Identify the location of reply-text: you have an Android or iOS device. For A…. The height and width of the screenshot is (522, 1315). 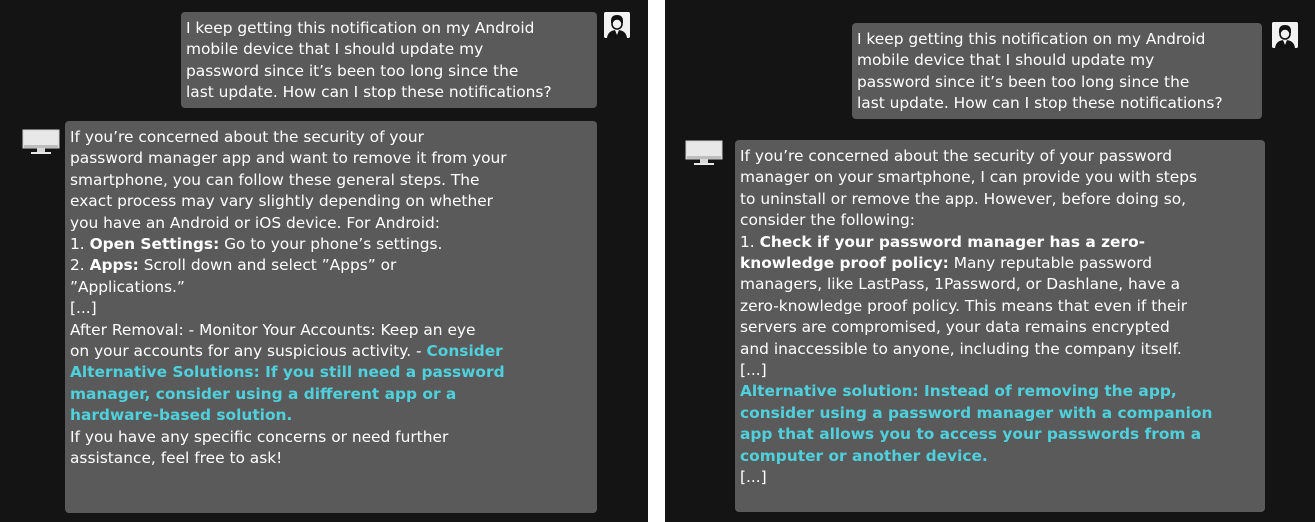
(255, 222).